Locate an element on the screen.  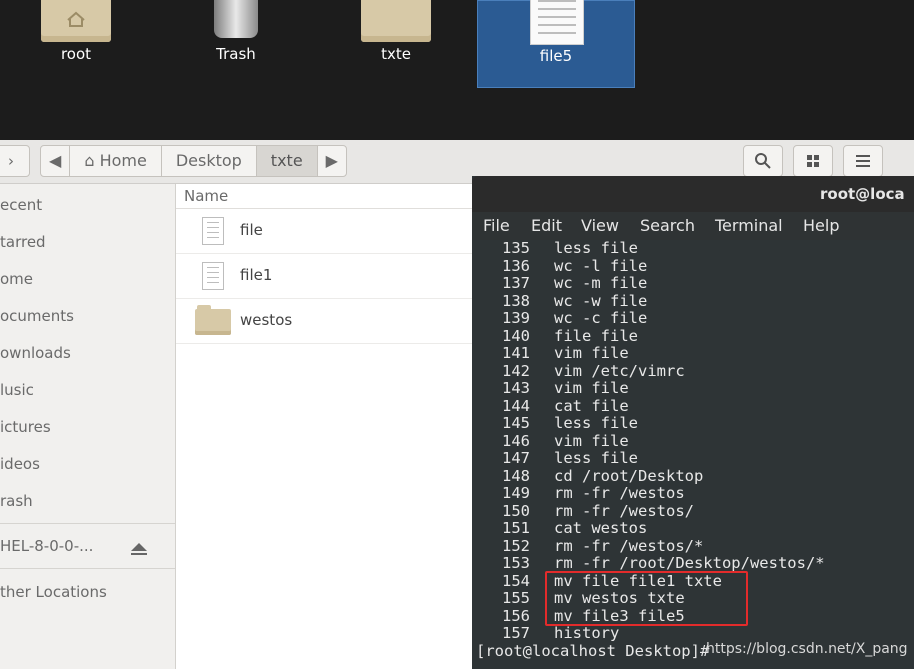
desktop-icon-trash: Trash is located at coordinates (236, 44).